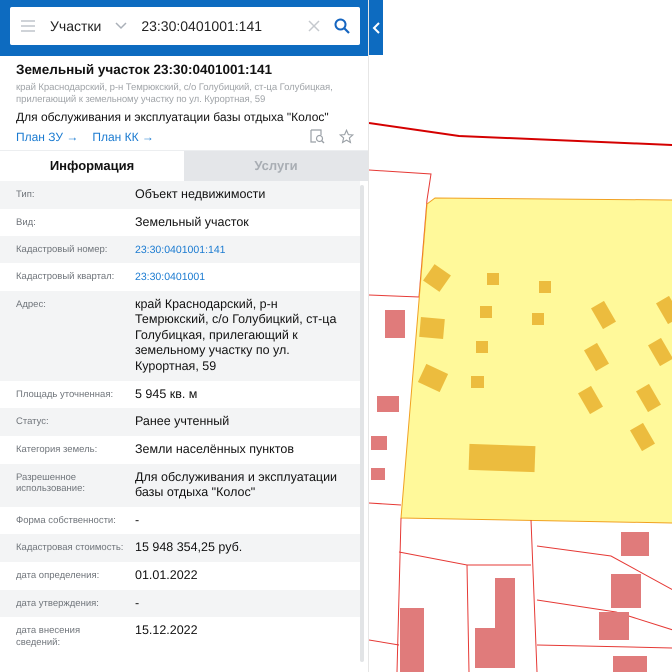 Image resolution: width=672 pixels, height=672 pixels. What do you see at coordinates (58, 575) in the screenshot?
I see `field-label: дата определения:` at bounding box center [58, 575].